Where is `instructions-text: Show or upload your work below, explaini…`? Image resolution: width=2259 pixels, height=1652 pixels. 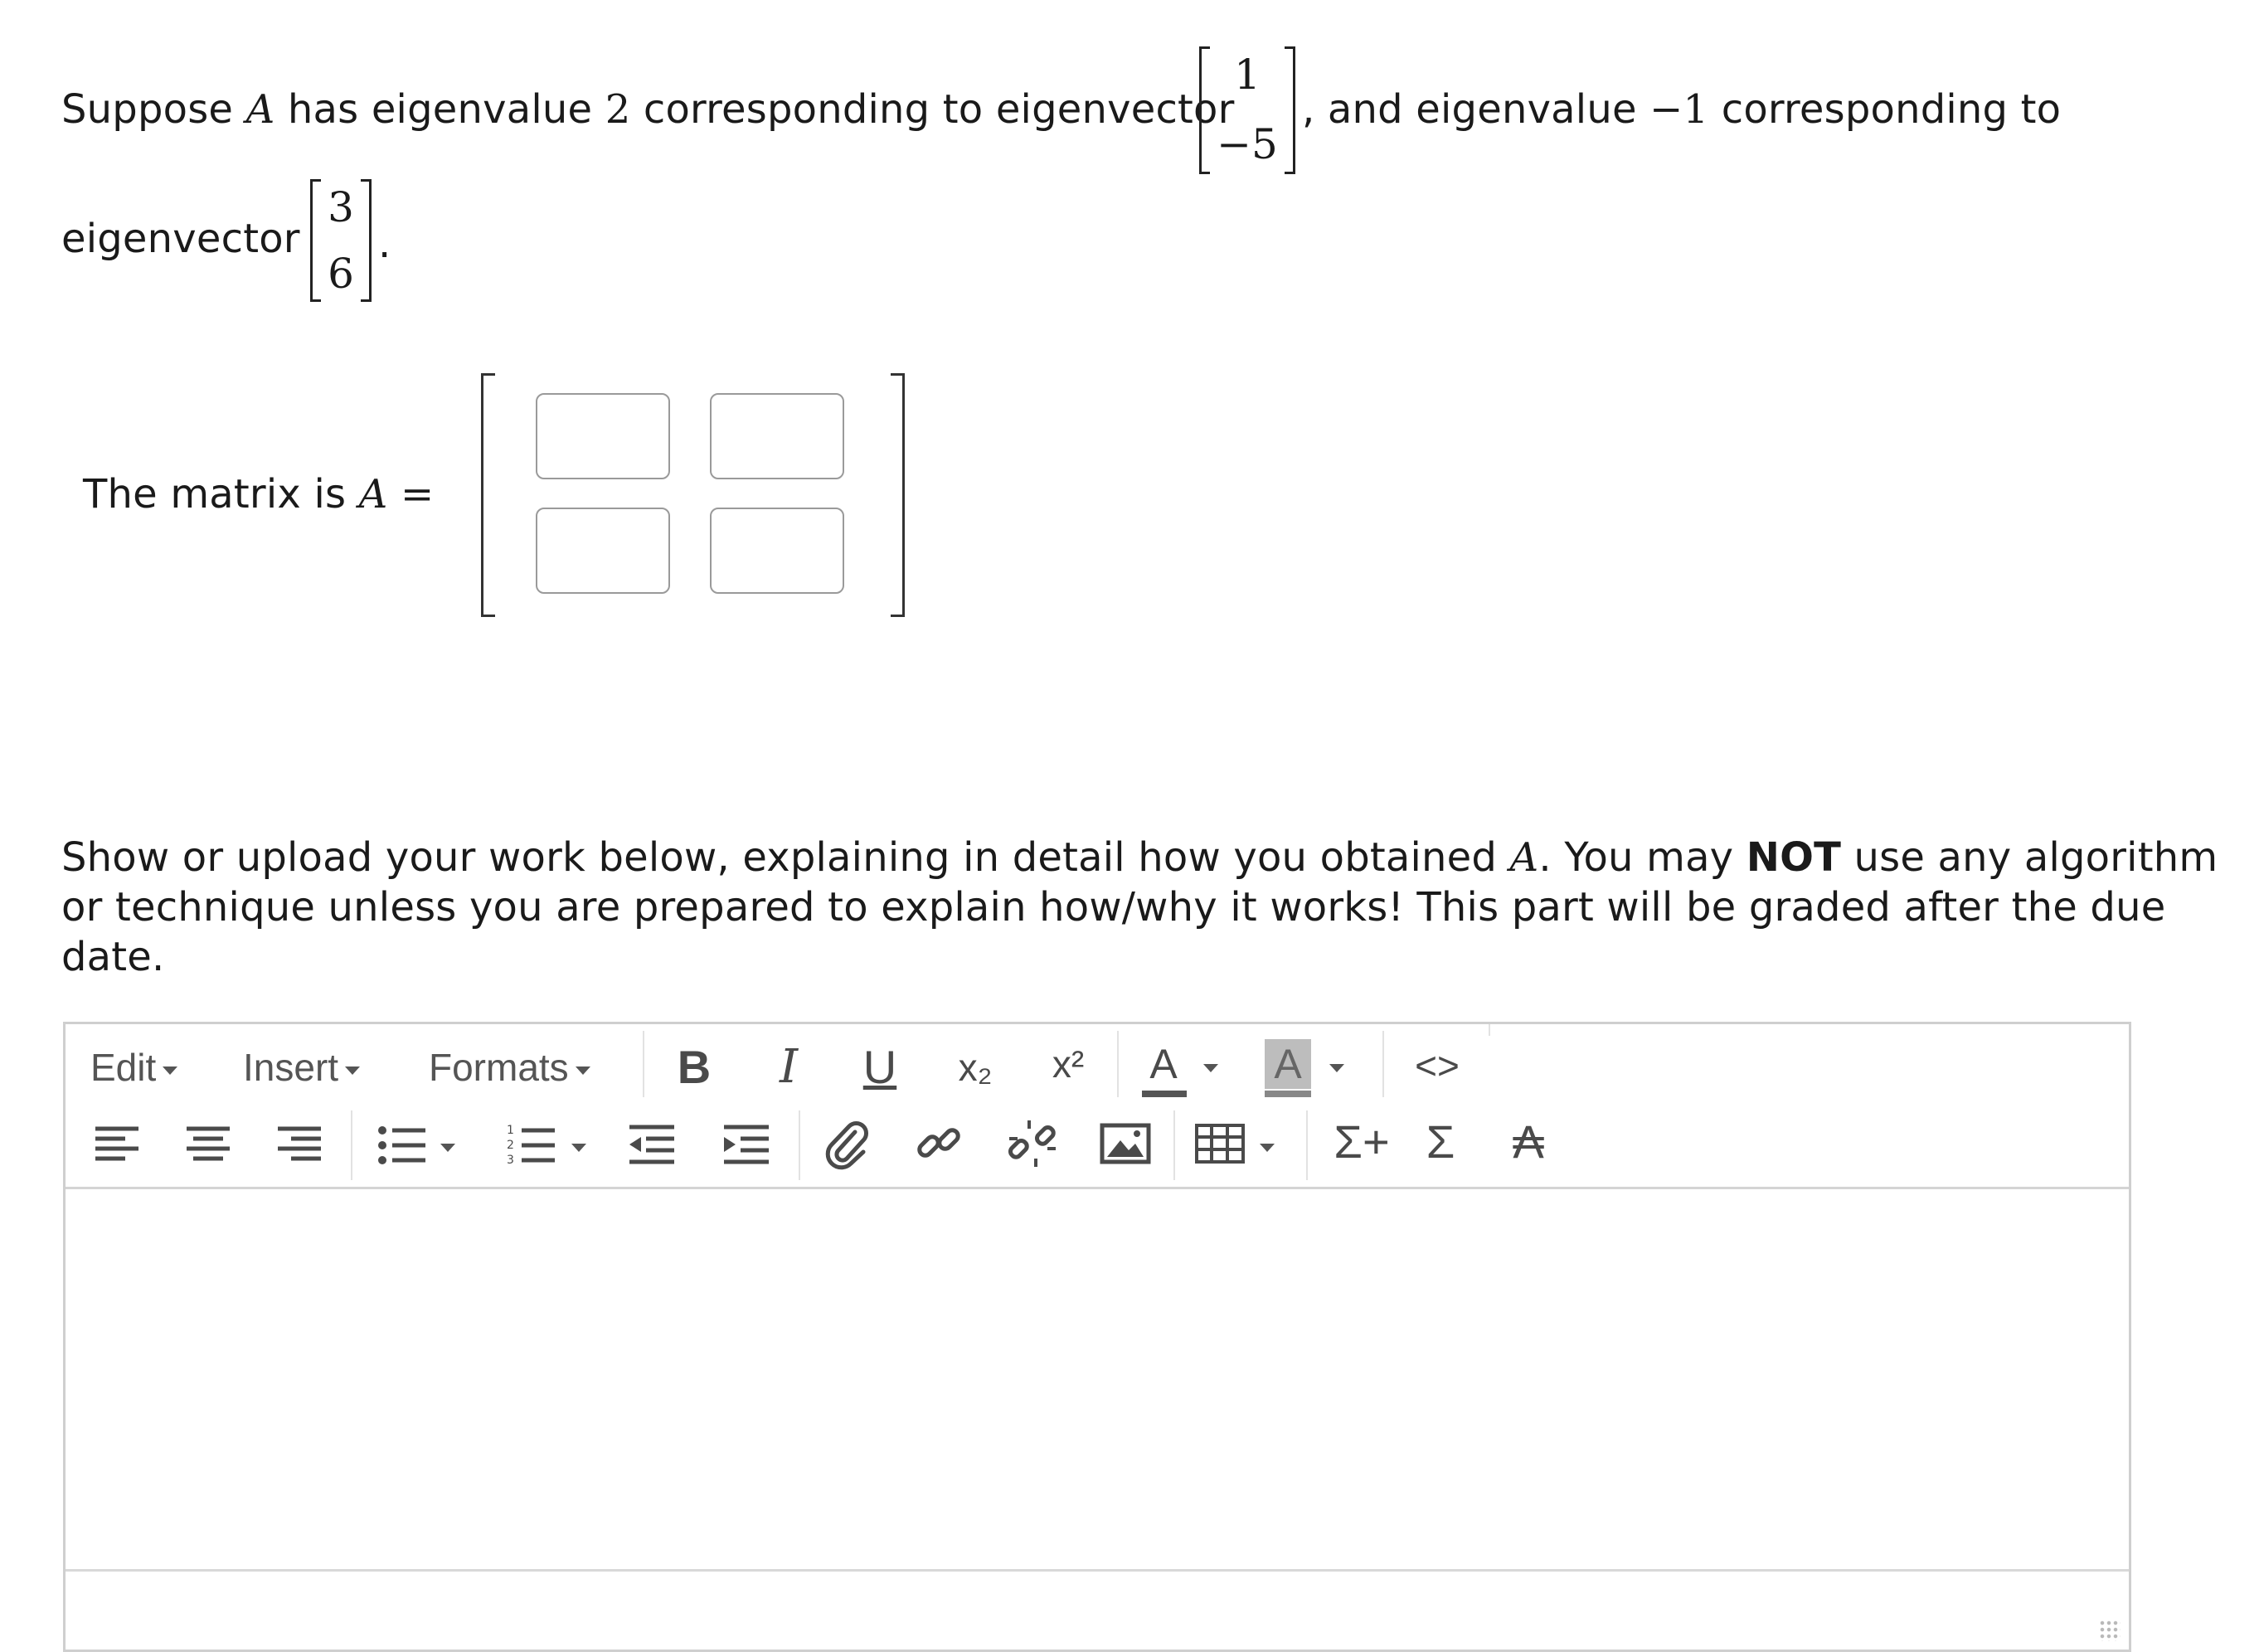
instructions-text: Show or upload your work below, explaini… is located at coordinates (785, 857).